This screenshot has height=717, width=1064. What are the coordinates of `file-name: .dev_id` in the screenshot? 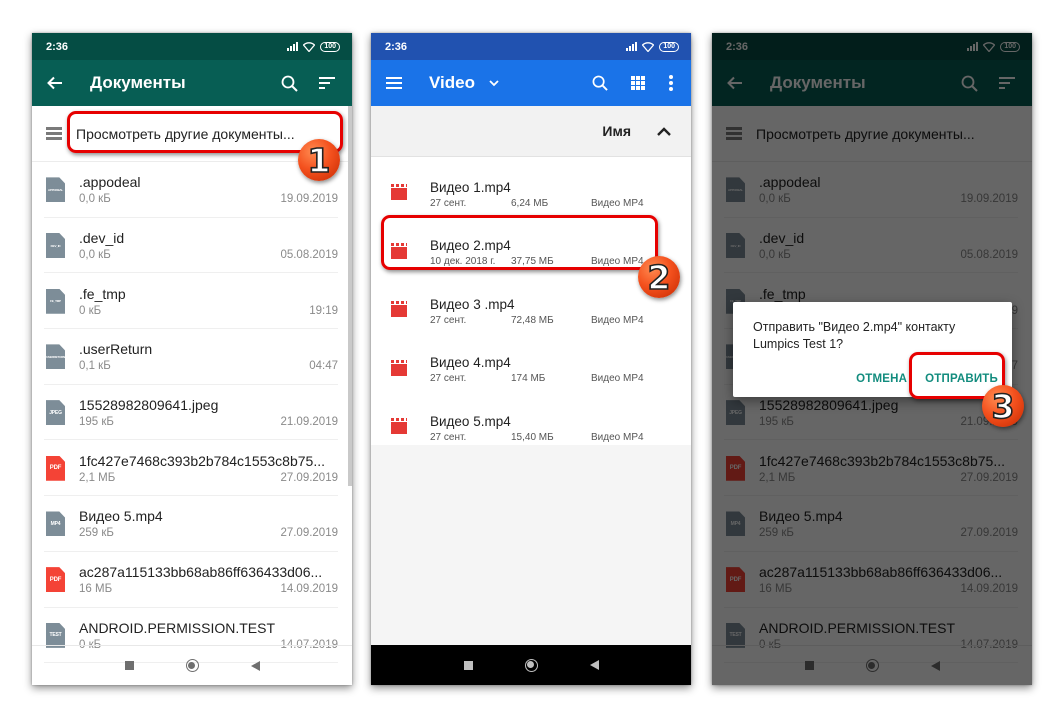 It's located at (102, 238).